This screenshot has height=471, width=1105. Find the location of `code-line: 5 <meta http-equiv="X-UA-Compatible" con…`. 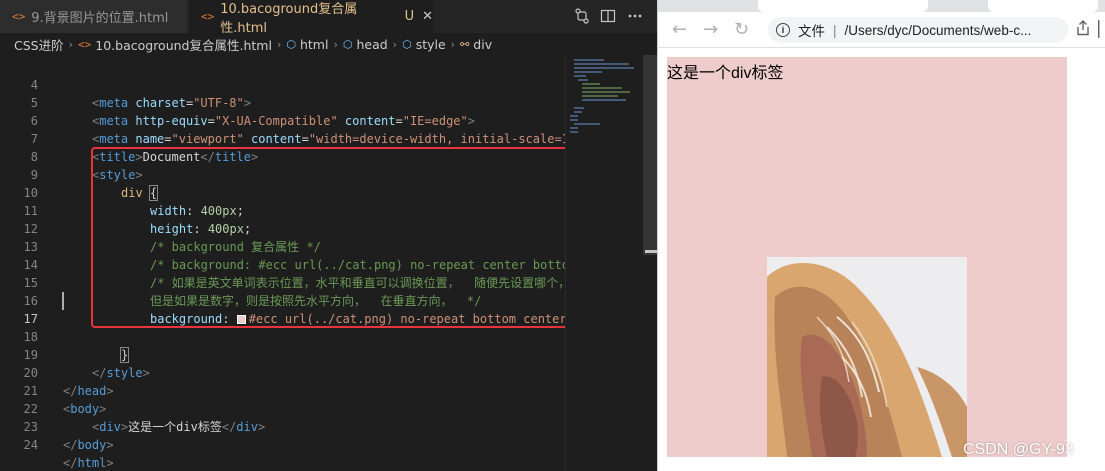

code-line: 5 <meta http-equiv="X-UA-Compatible" con… is located at coordinates (282, 102).